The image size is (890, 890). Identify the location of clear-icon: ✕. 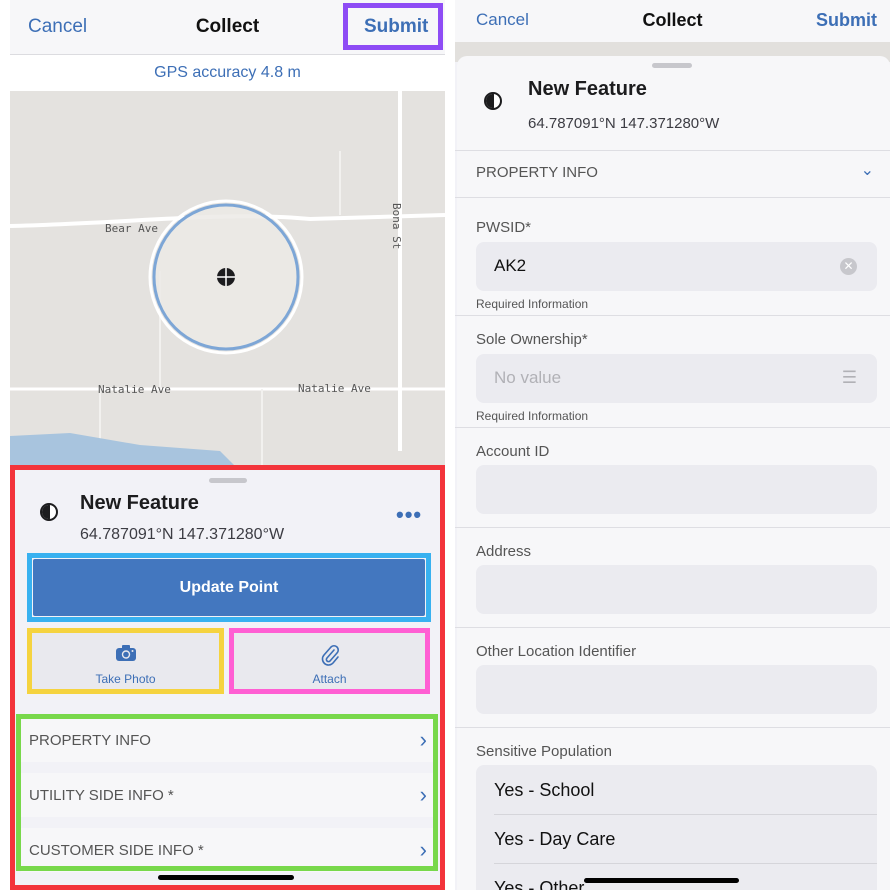
(848, 266).